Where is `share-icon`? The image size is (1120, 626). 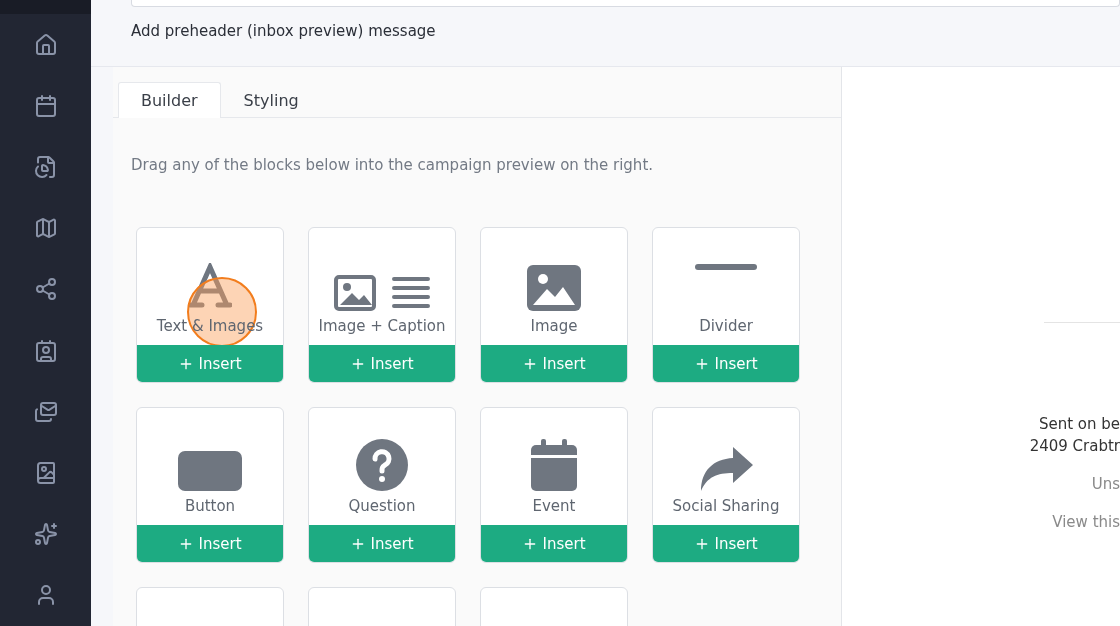
share-icon is located at coordinates (45, 289).